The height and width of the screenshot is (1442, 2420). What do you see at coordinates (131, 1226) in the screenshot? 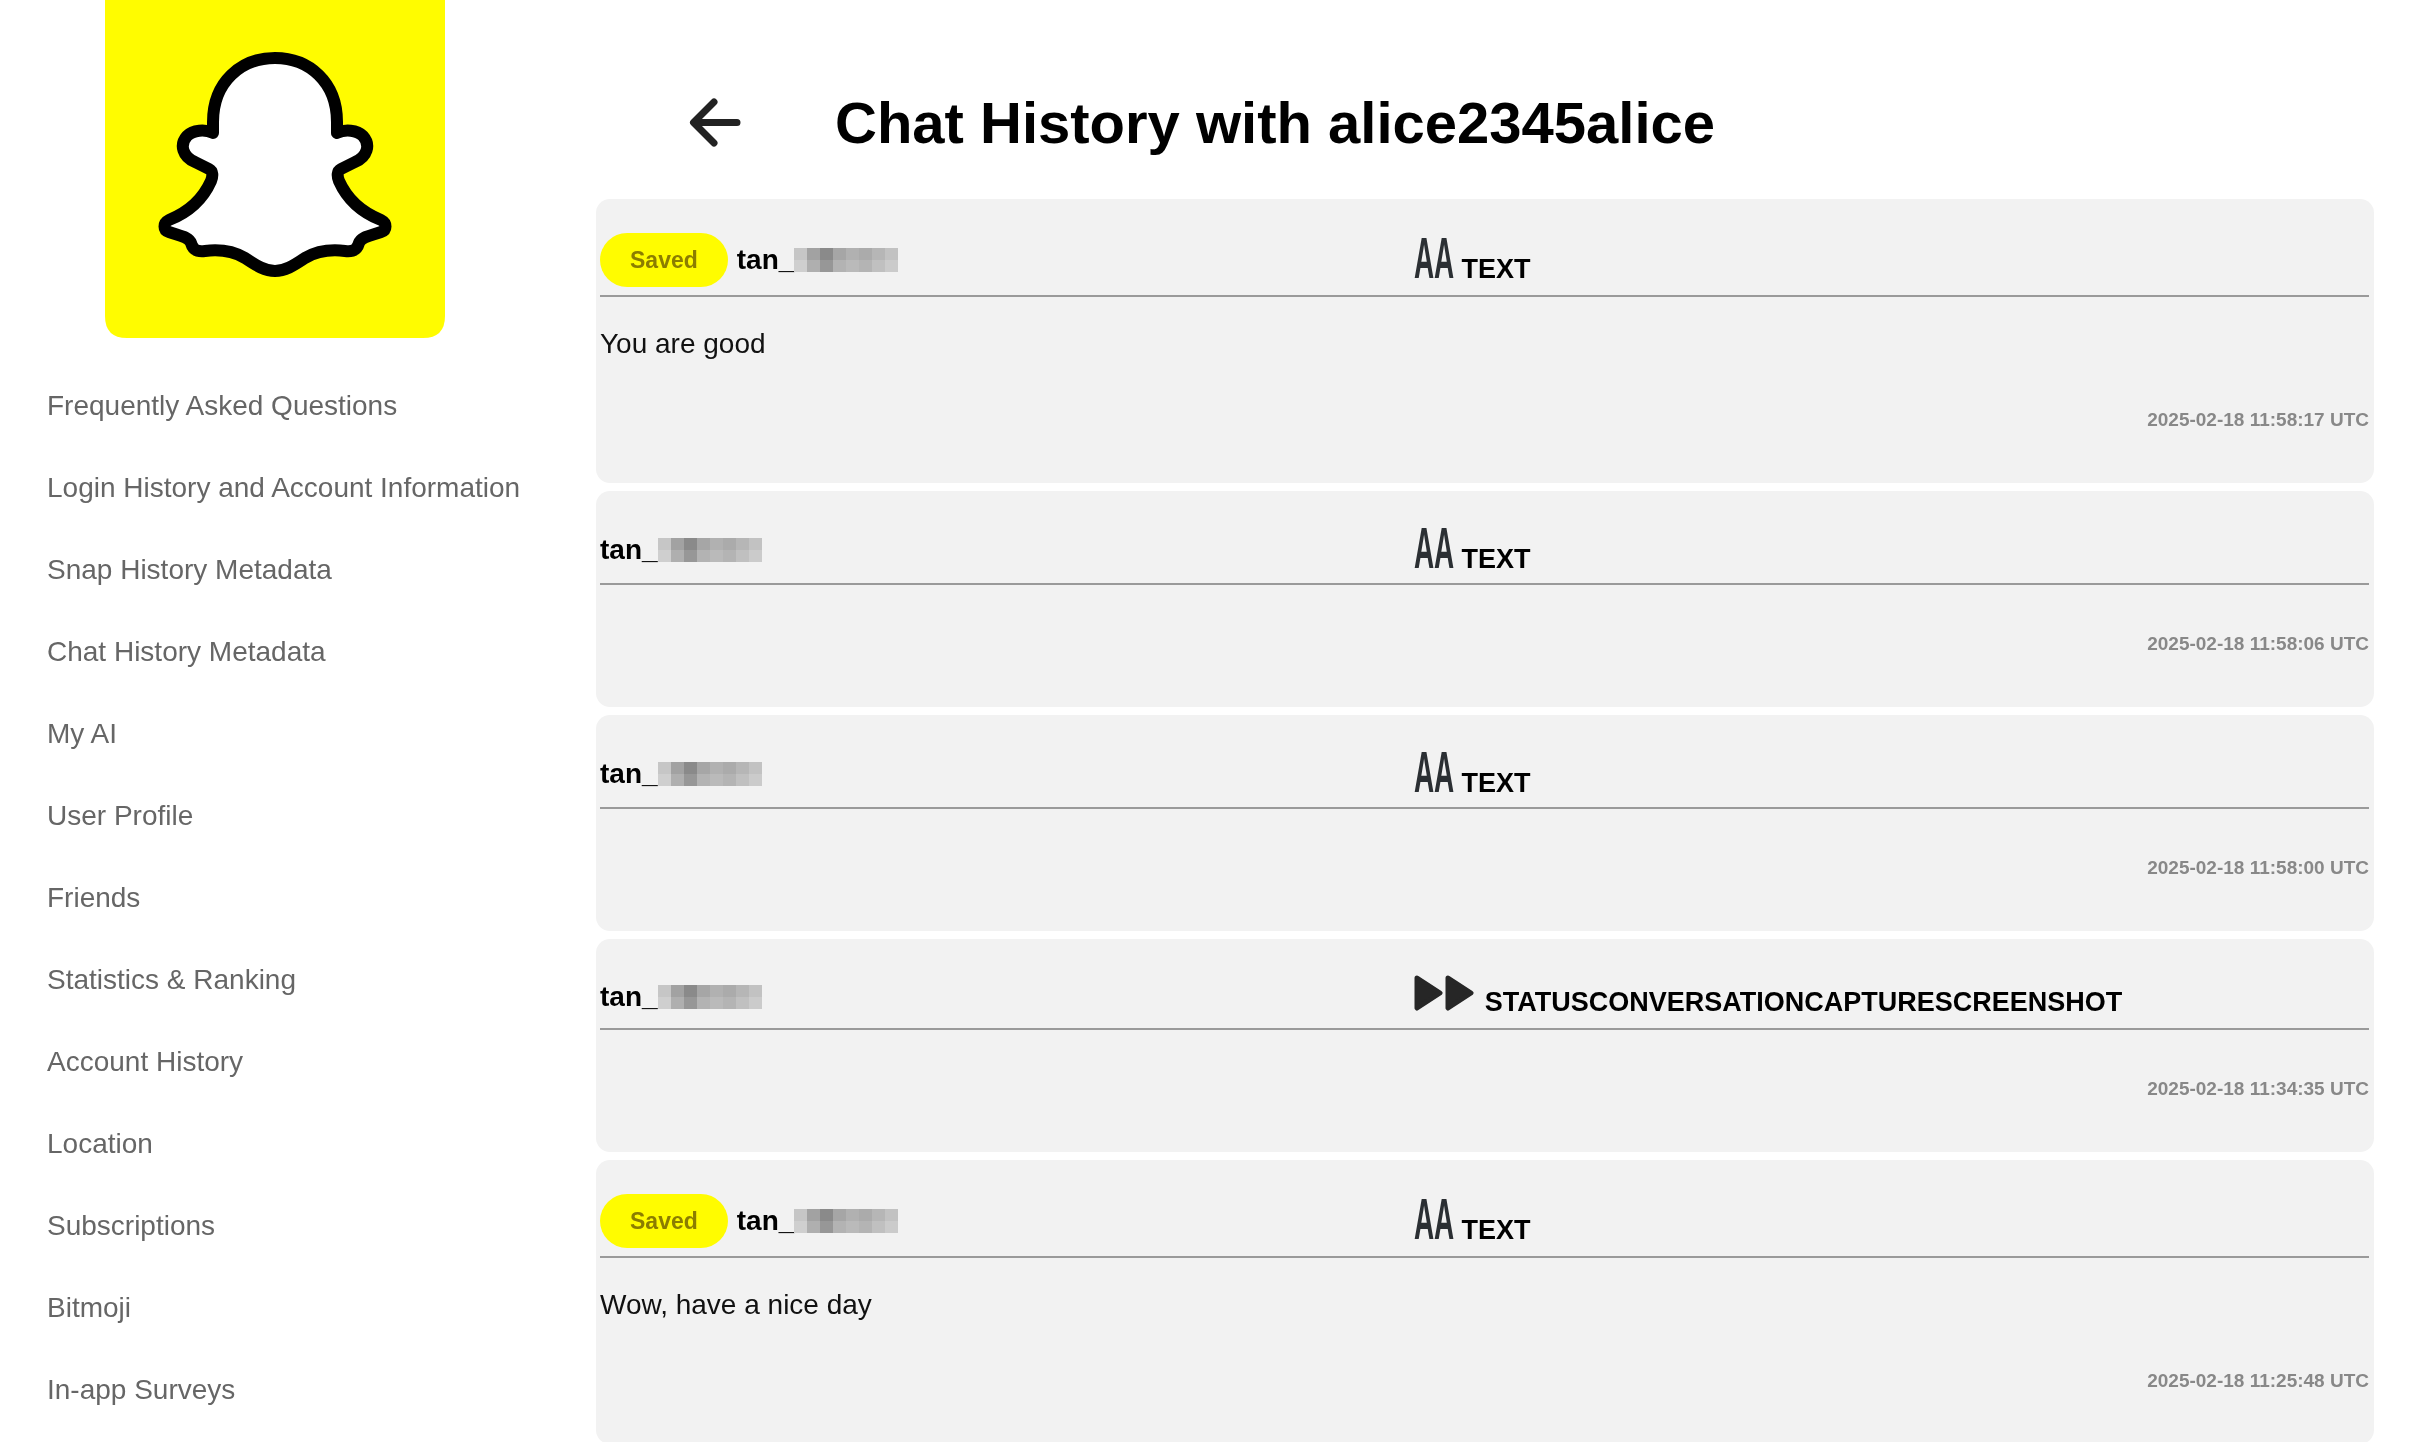
I see `sidebar-link: Subscriptions` at bounding box center [131, 1226].